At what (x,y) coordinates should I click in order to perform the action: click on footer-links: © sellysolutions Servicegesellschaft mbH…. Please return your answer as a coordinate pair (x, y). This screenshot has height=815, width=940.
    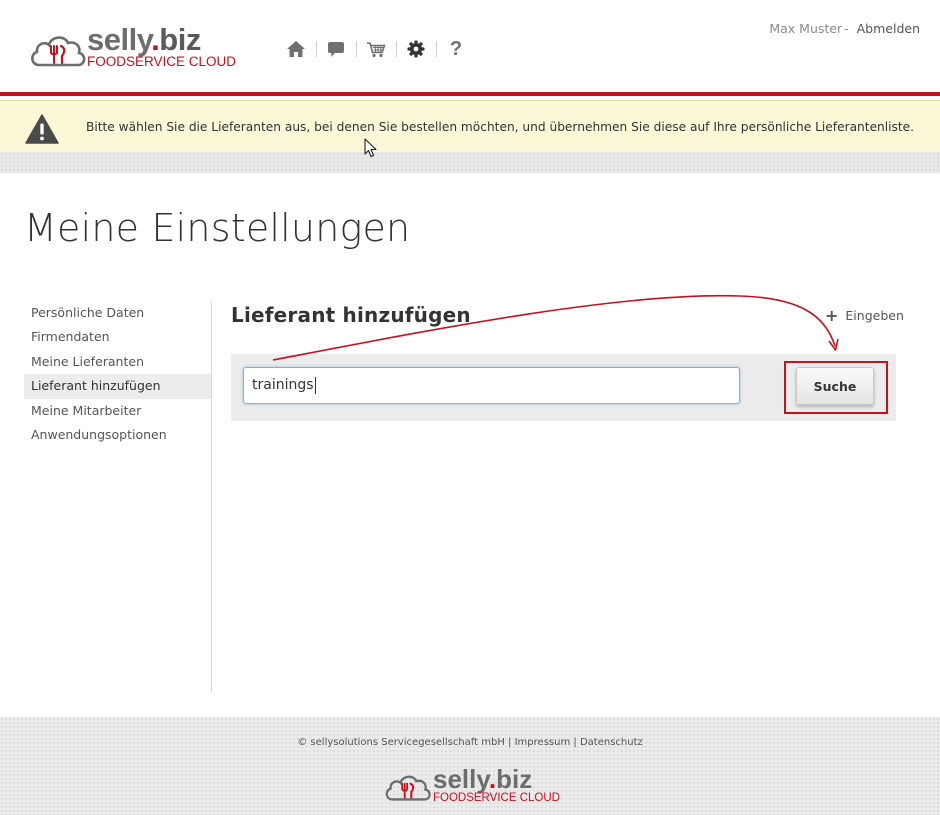
    Looking at the image, I should click on (470, 742).